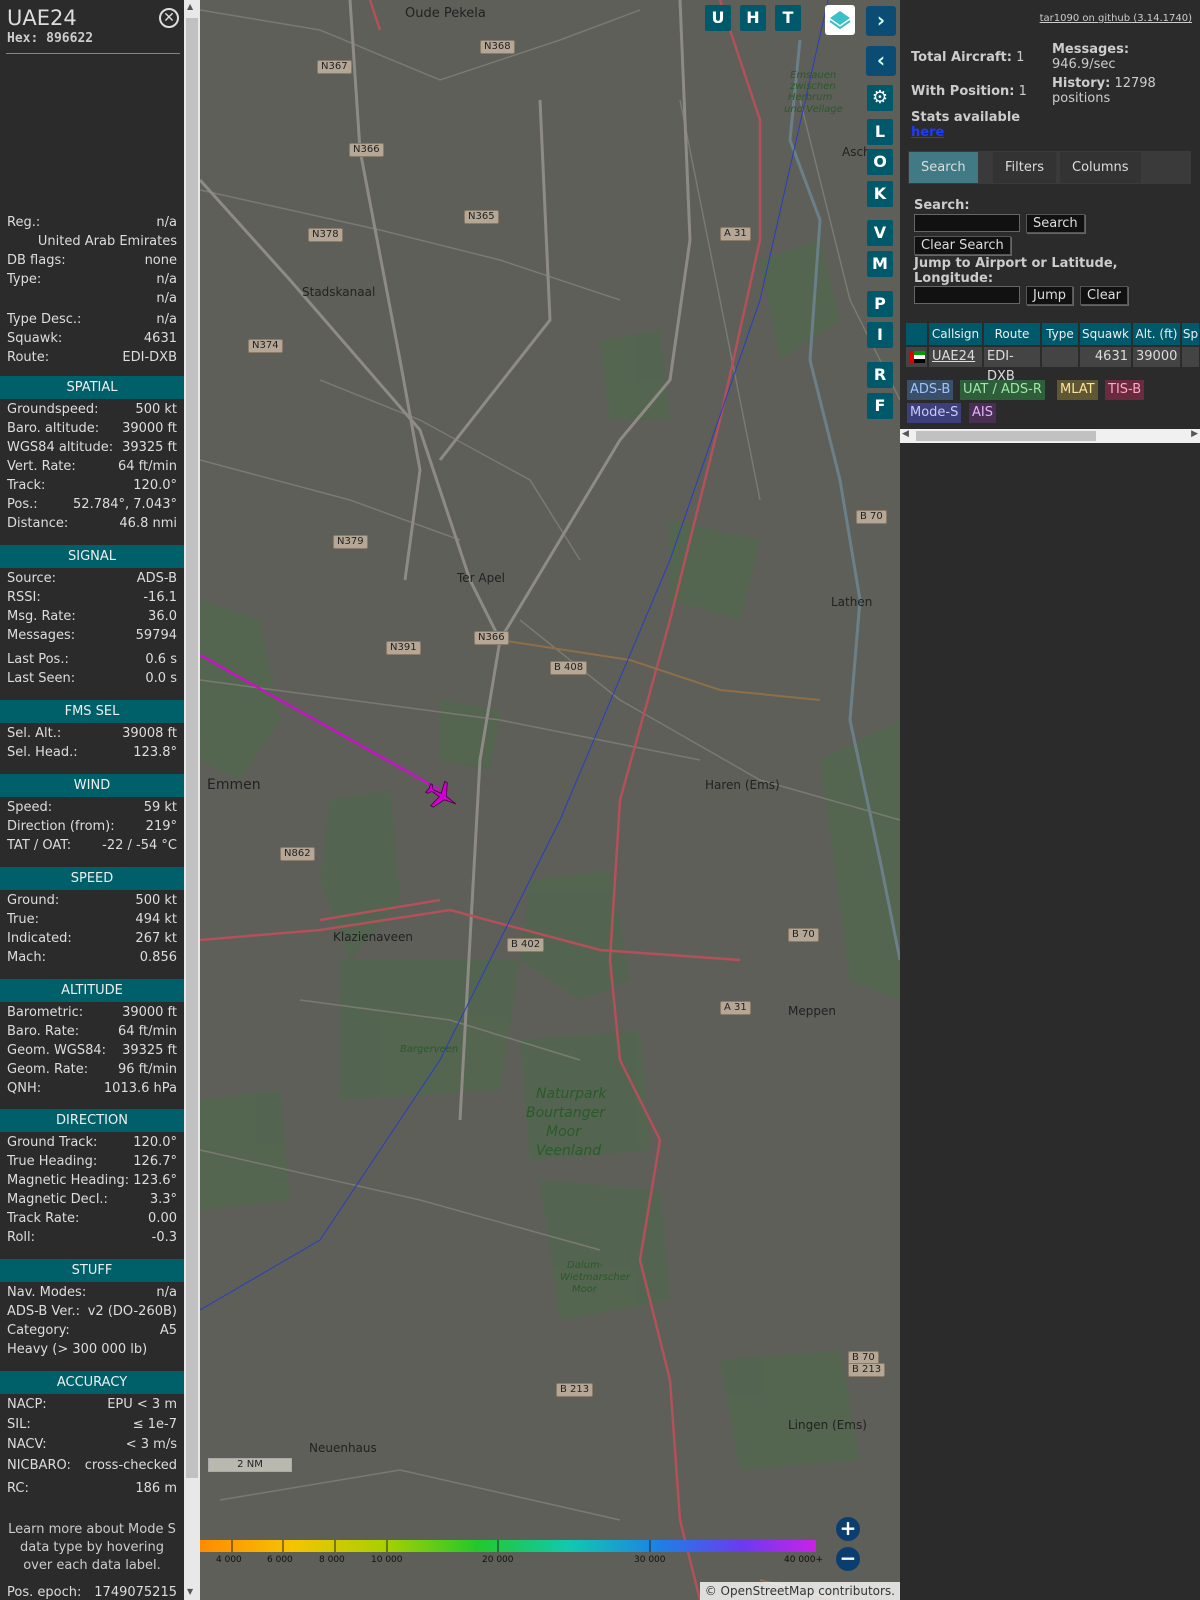 This screenshot has height=1600, width=1200. Describe the element at coordinates (595, 1277) in the screenshot. I see `map-place-label: Wietmarscher` at that location.